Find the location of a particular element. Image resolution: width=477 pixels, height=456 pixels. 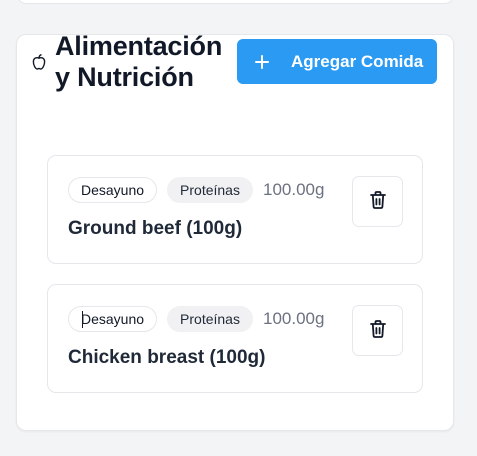

food-name: Chicken breast (100g) is located at coordinates (167, 357).